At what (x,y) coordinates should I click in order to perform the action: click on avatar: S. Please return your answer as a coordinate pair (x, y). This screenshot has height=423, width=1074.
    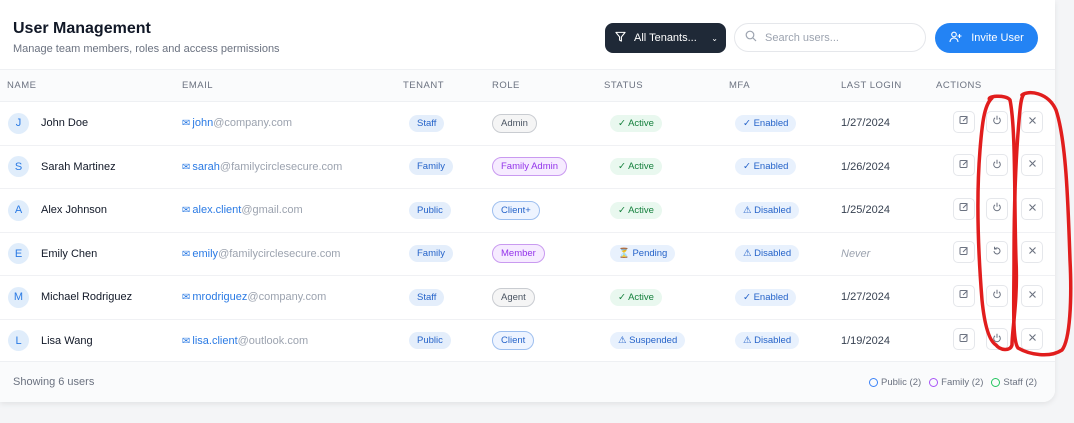
    Looking at the image, I should click on (18, 167).